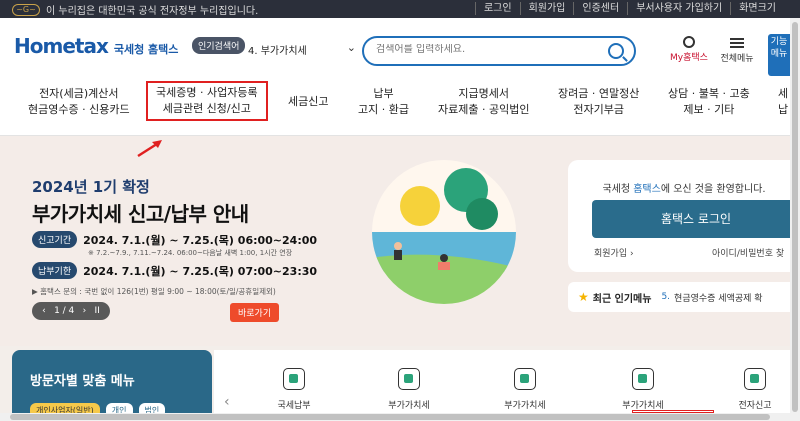 Image resolution: width=800 pixels, height=421 pixels. What do you see at coordinates (55, 239) in the screenshot?
I see `report-period-tag: 신고기간` at bounding box center [55, 239].